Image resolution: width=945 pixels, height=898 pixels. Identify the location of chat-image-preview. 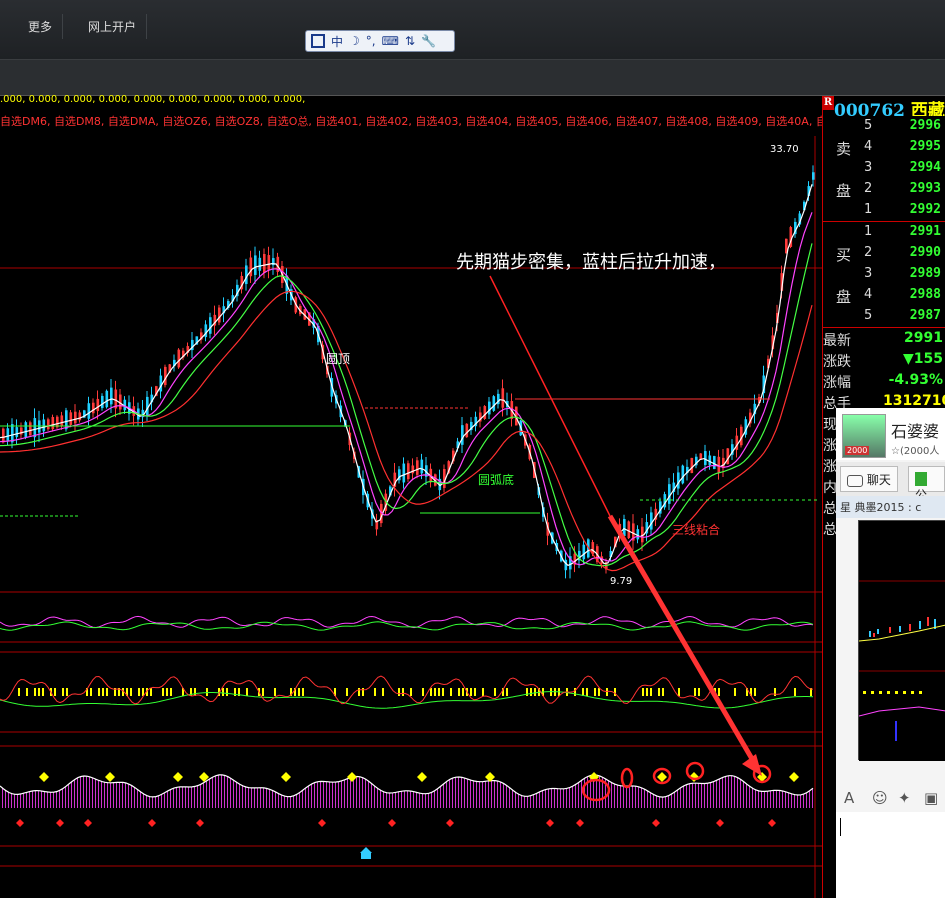
(901, 640).